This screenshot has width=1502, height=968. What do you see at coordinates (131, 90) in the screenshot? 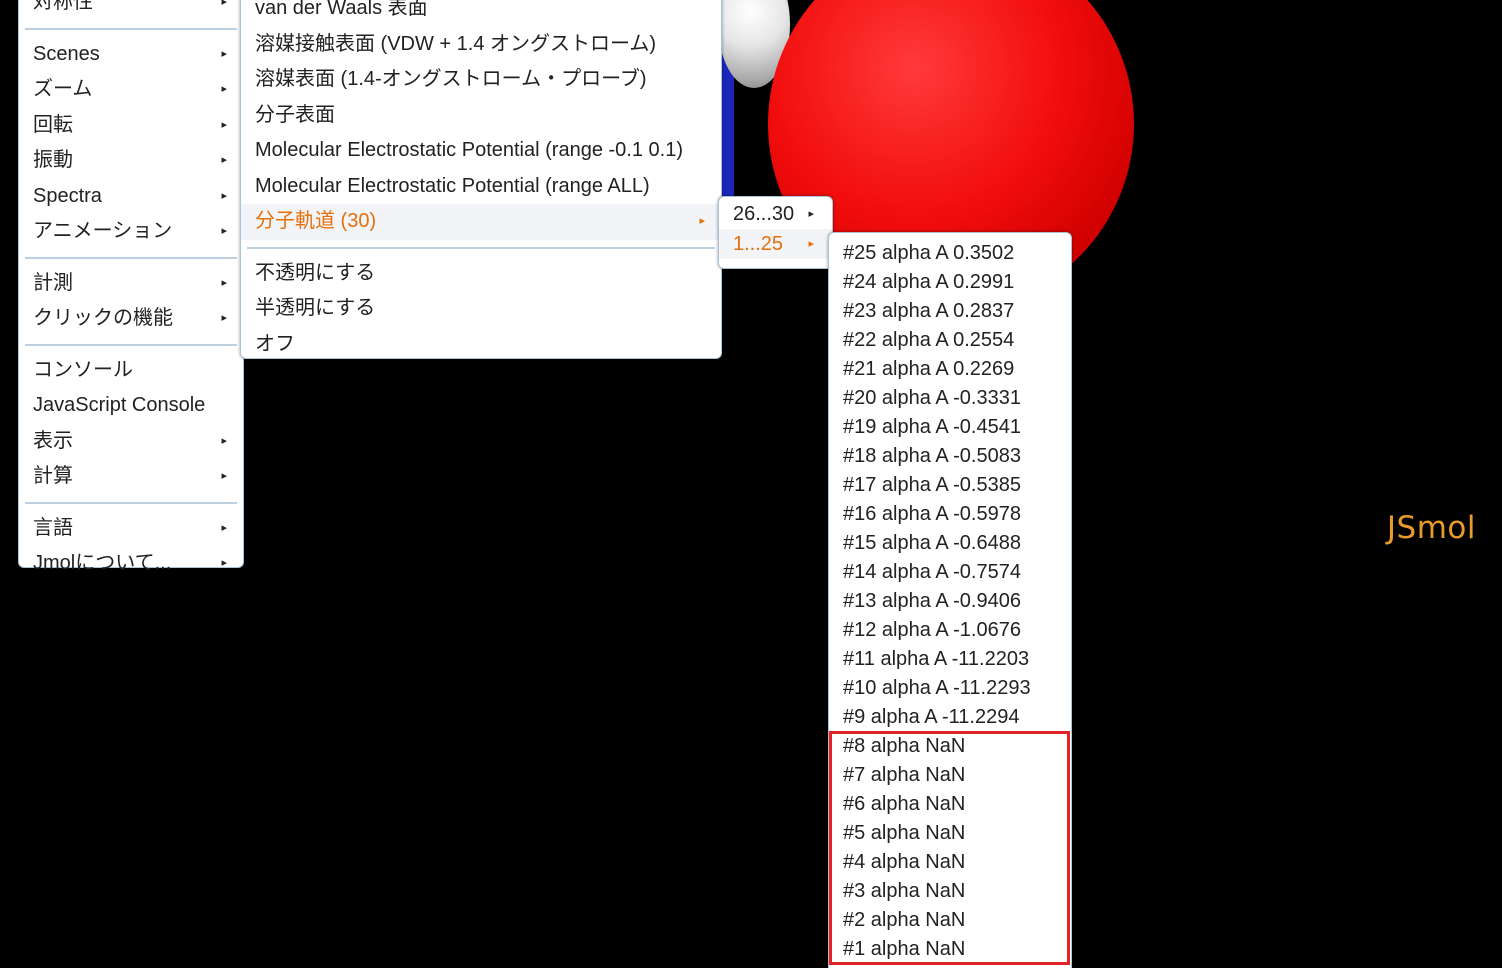
I see `main-menu-item-item: ズーム ▸` at bounding box center [131, 90].